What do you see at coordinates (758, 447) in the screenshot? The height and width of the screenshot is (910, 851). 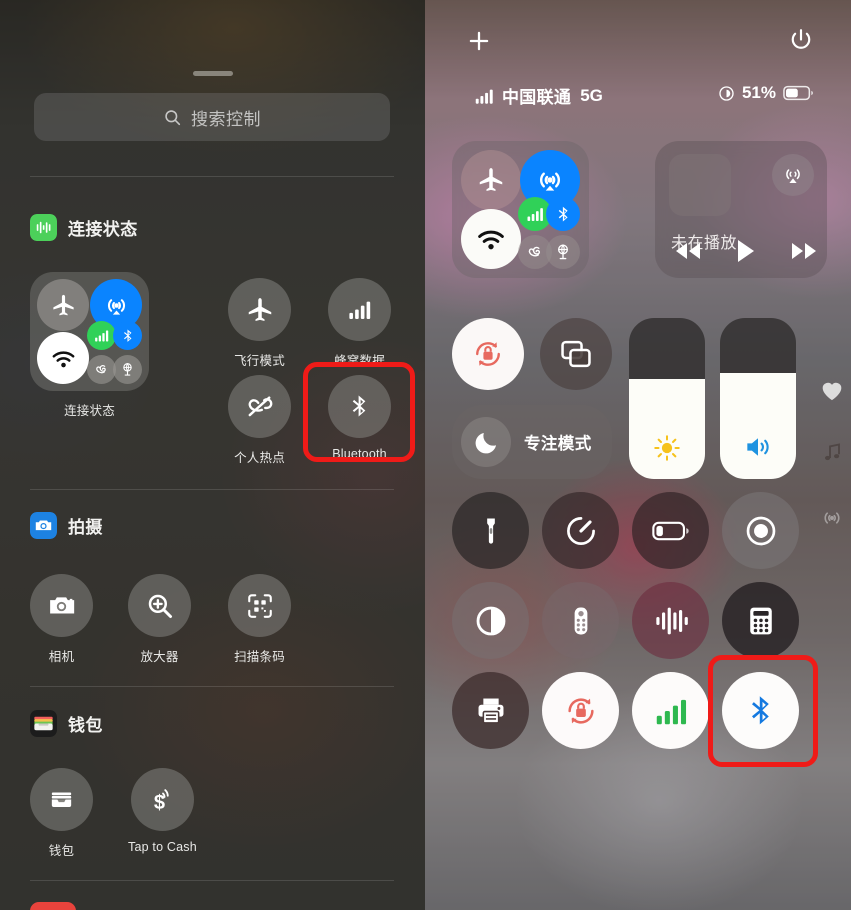 I see `volume-icon` at bounding box center [758, 447].